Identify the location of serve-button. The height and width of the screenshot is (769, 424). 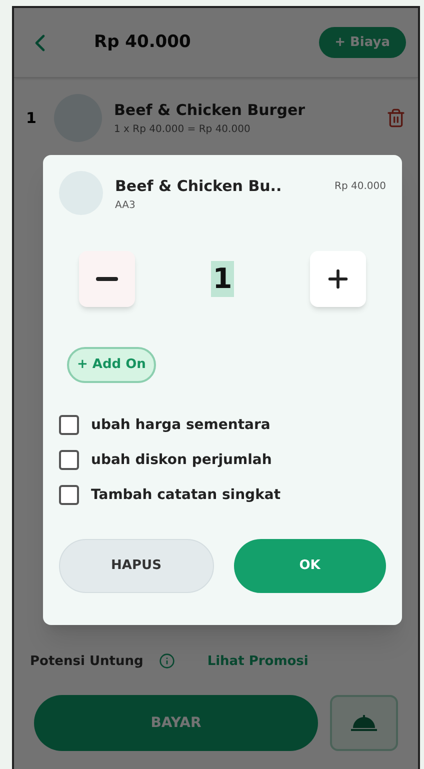
(364, 723).